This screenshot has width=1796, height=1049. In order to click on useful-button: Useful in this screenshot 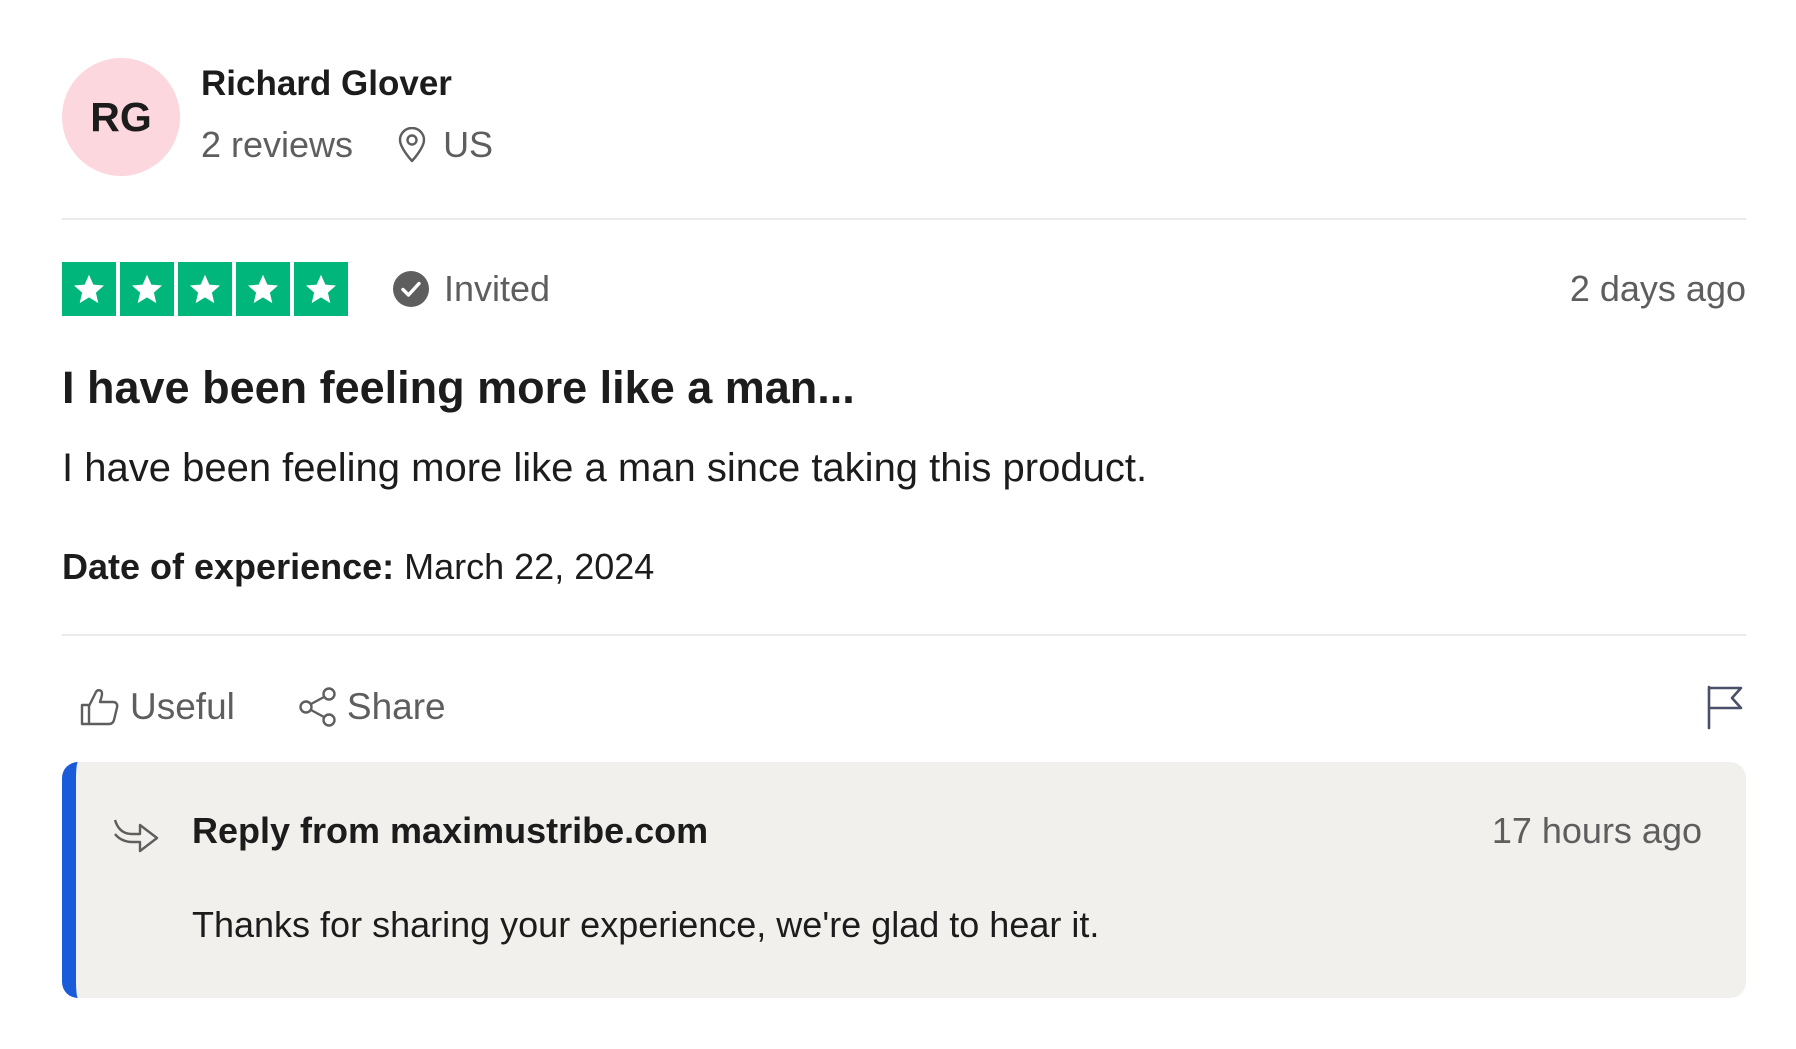, I will do `click(157, 707)`.